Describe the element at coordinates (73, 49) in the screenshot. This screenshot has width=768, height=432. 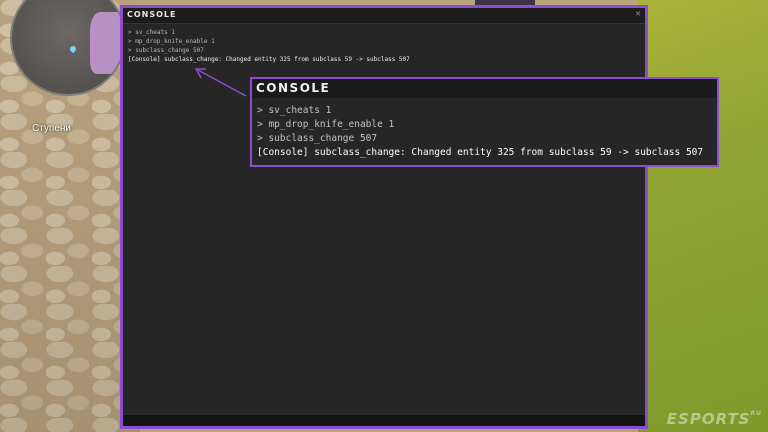
I see `player-marker-icon` at that location.